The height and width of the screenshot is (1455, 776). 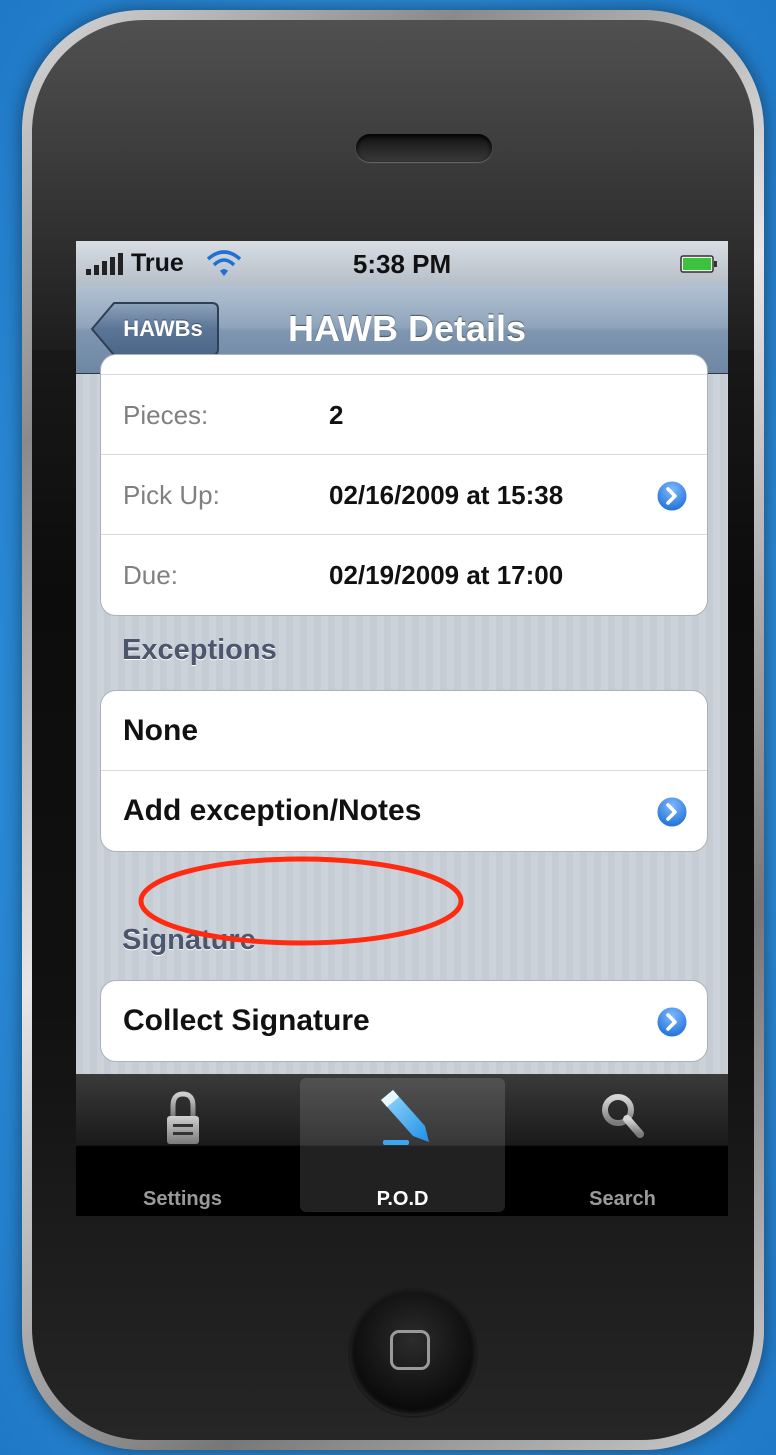 I want to click on detail-label: Due:, so click(x=150, y=575).